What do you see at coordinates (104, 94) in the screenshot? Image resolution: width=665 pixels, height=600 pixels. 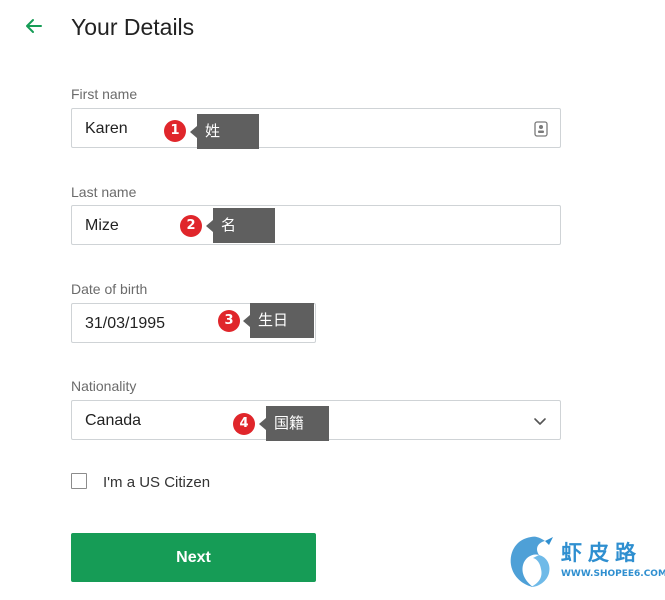 I see `first-name-label: First name` at bounding box center [104, 94].